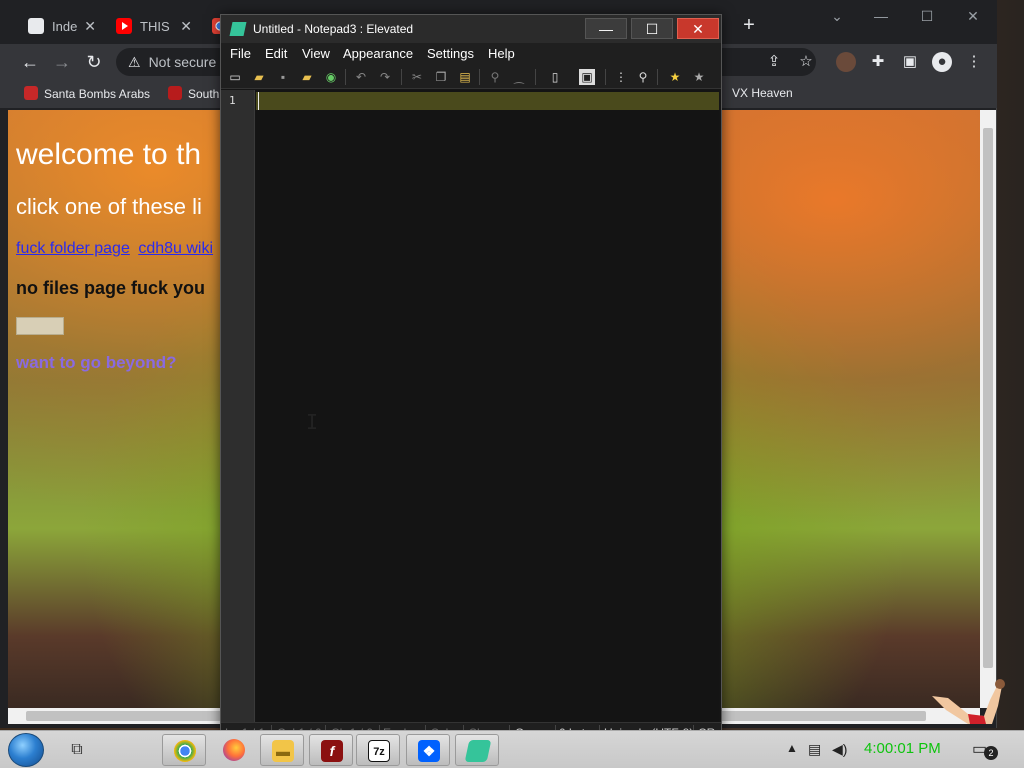  I want to click on volume-icon: ◀), so click(839, 749).